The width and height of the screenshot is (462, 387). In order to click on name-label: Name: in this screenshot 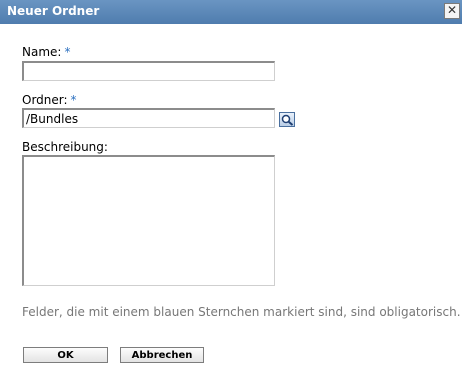, I will do `click(42, 52)`.